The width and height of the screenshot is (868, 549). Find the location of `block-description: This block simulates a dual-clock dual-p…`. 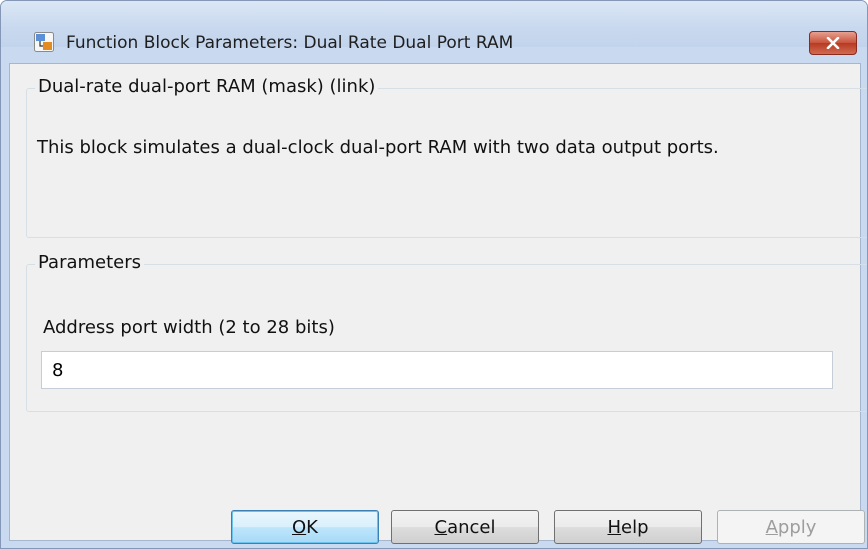

block-description: This block simulates a dual-clock dual-p… is located at coordinates (378, 147).